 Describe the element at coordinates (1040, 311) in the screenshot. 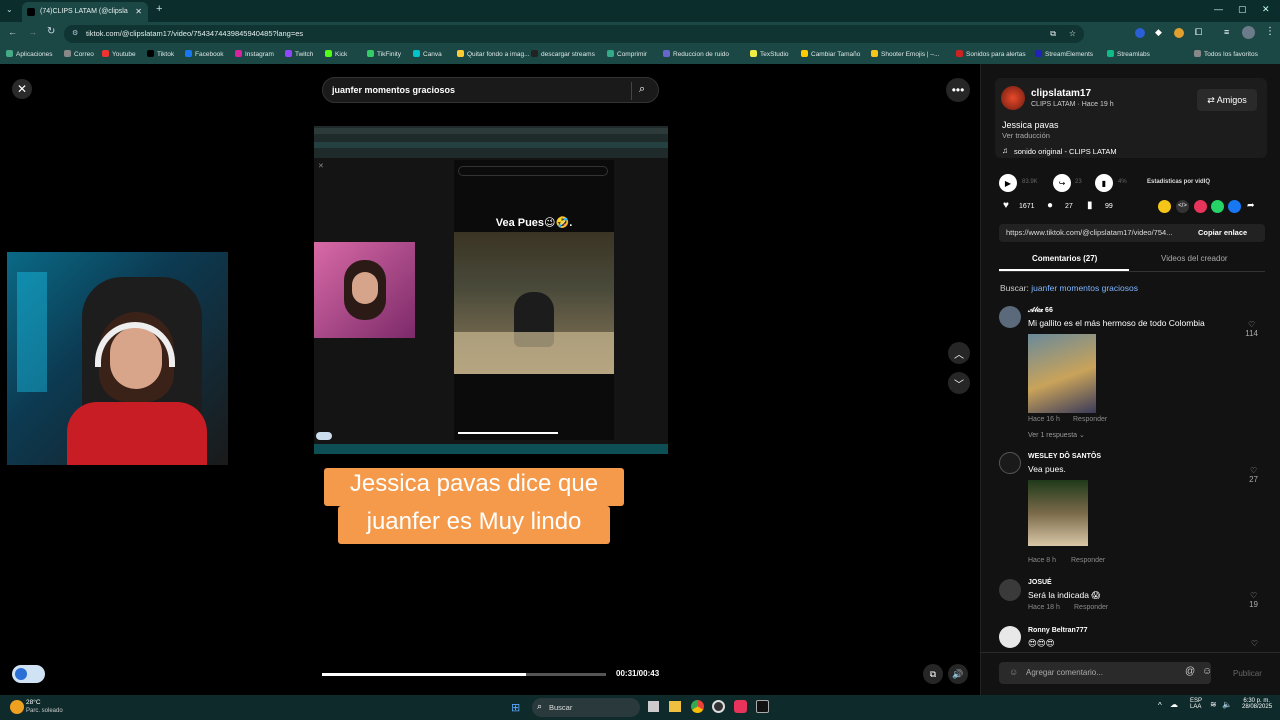

I see `comment-author: 𝒜𝓁𝑒𝓍 66` at that location.